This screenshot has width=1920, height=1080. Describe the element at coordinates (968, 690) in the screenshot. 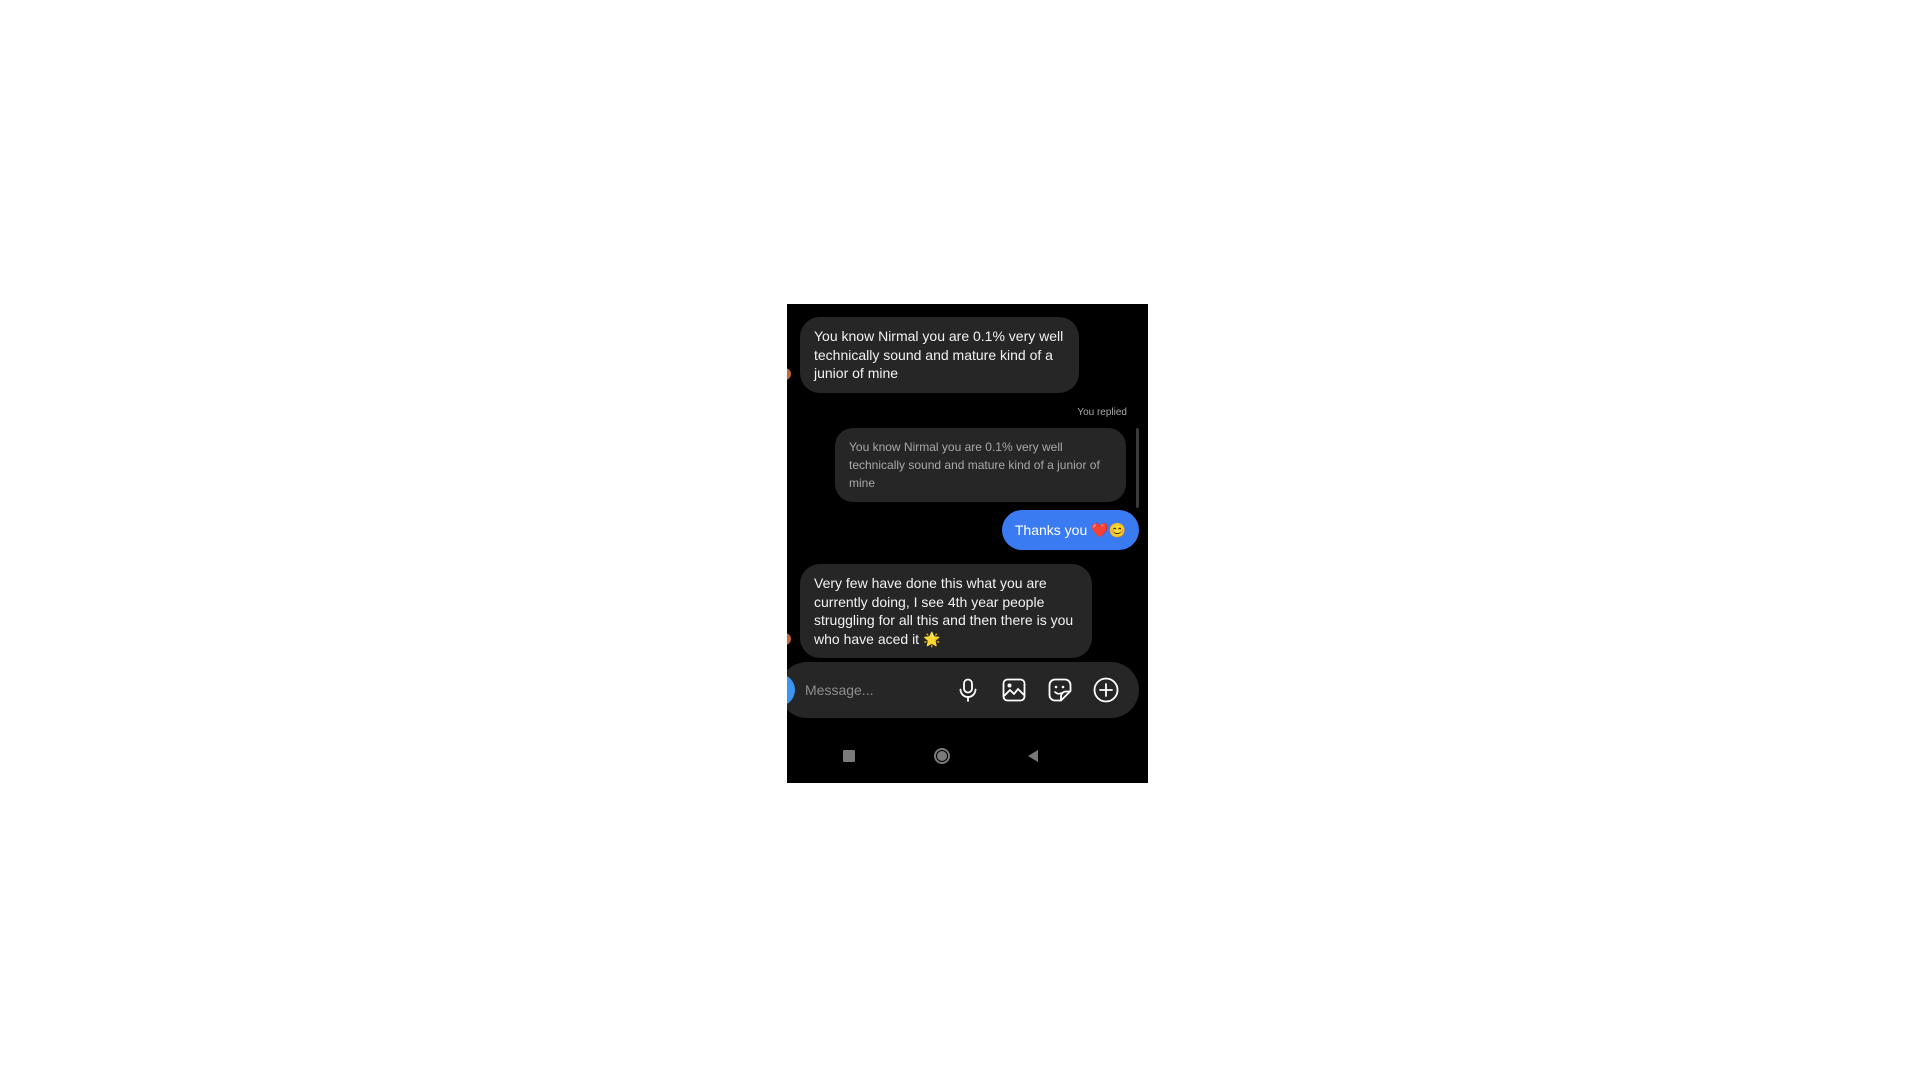

I see `microphone-icon` at that location.